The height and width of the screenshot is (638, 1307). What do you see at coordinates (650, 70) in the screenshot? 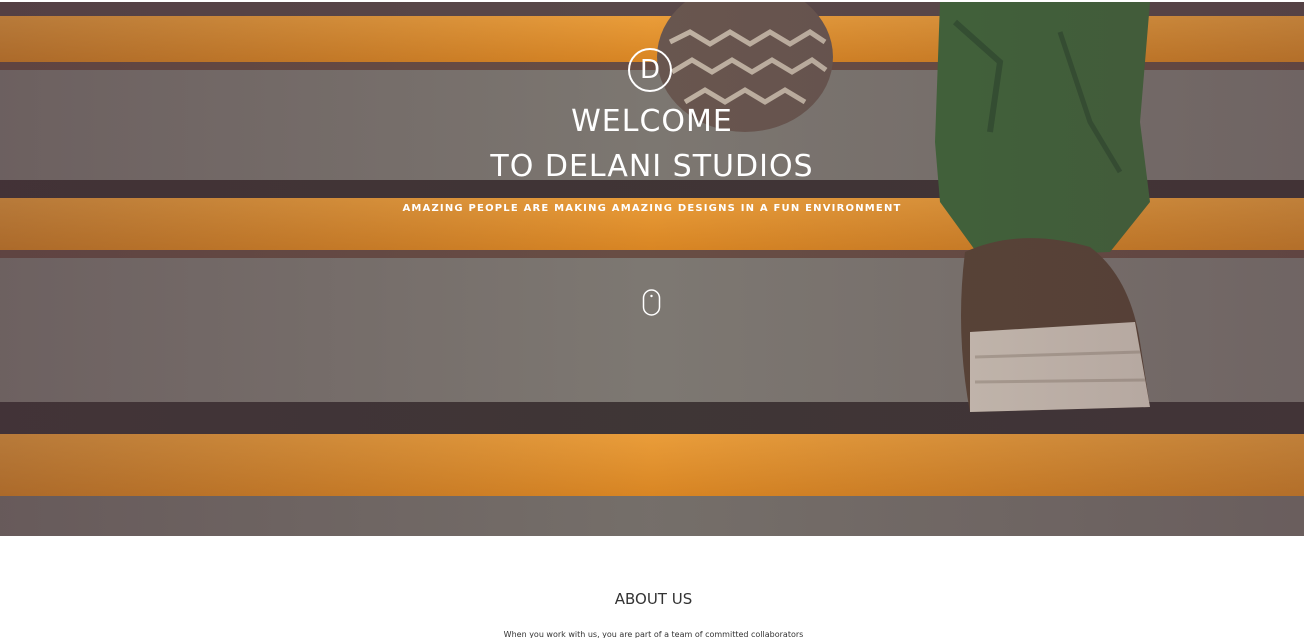
I see `brand-logo: D` at bounding box center [650, 70].